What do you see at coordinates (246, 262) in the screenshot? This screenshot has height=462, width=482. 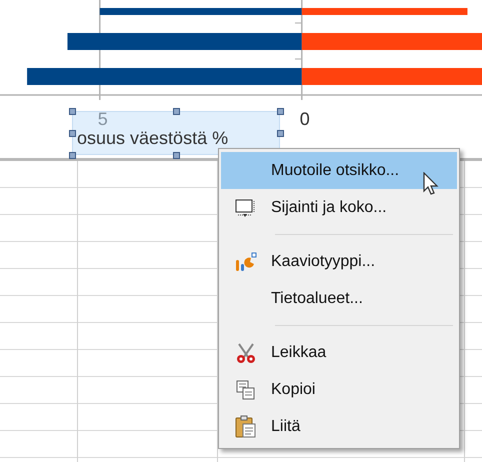 I see `chart-type-icon` at bounding box center [246, 262].